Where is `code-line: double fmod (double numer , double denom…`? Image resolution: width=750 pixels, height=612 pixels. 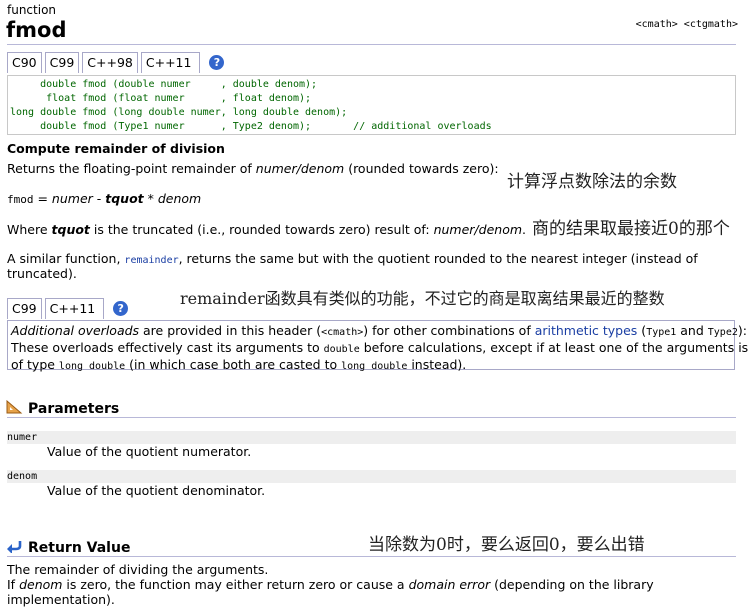
code-line: double fmod (double numer , double denom… is located at coordinates (164, 84).